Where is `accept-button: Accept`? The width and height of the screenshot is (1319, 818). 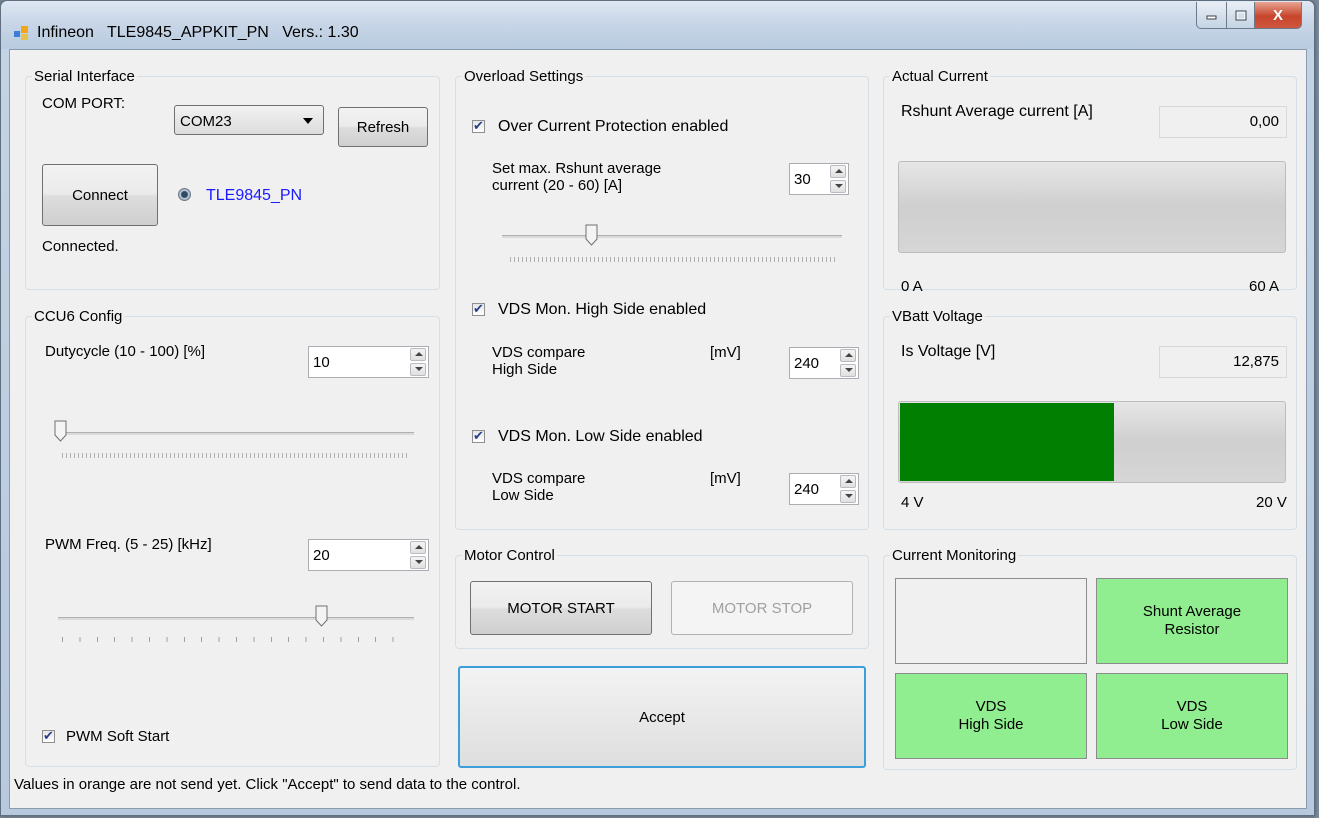
accept-button: Accept is located at coordinates (662, 717).